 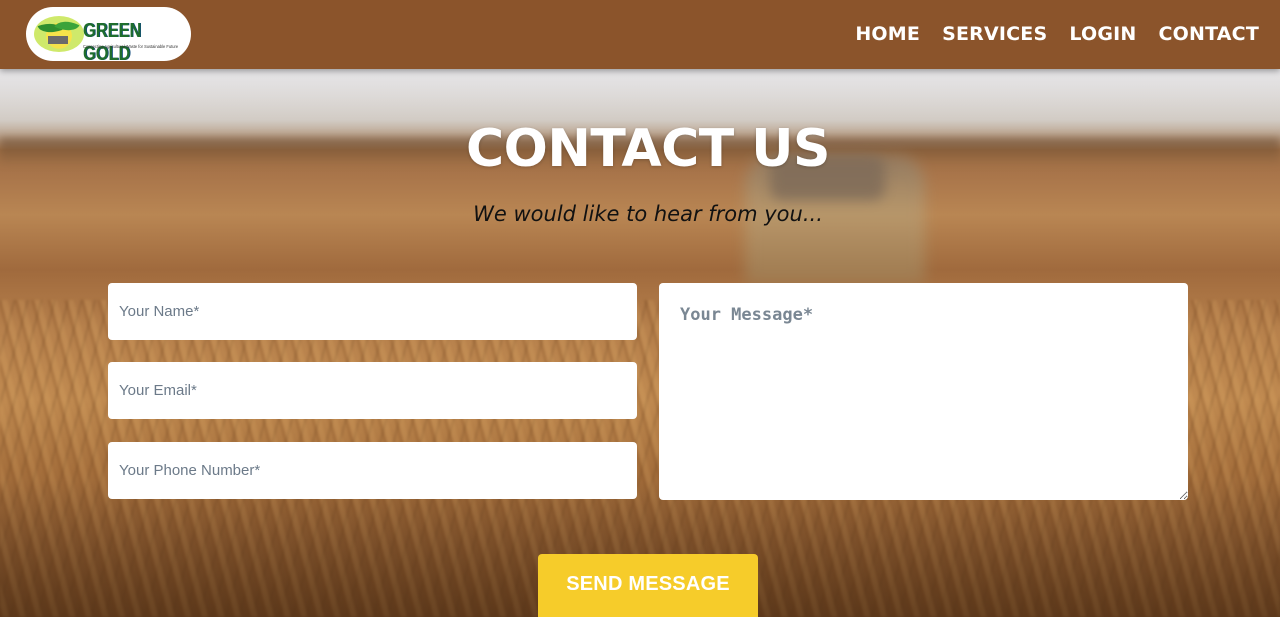 What do you see at coordinates (887, 34) in the screenshot?
I see `nav-home-link: HOME` at bounding box center [887, 34].